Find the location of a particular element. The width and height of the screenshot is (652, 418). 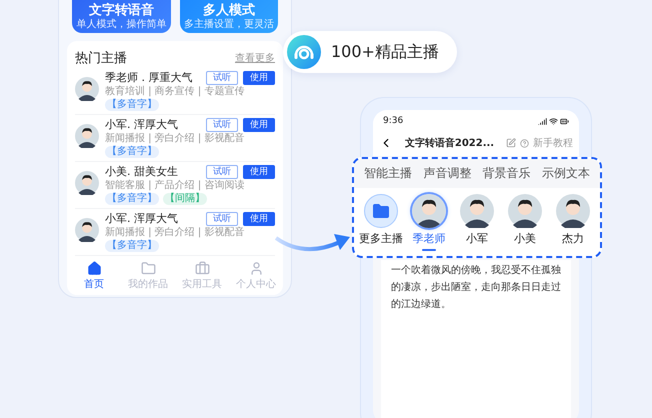

nav-item: 首页 is located at coordinates (94, 276).